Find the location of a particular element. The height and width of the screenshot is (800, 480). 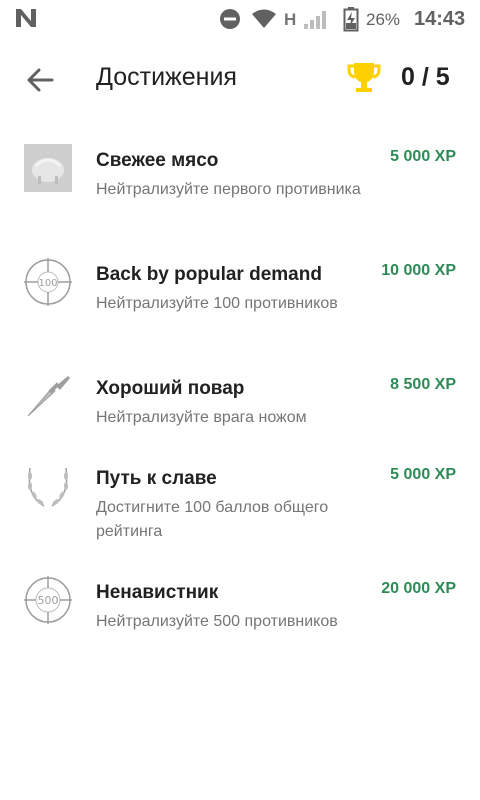

battery-charging-icon is located at coordinates (351, 19).